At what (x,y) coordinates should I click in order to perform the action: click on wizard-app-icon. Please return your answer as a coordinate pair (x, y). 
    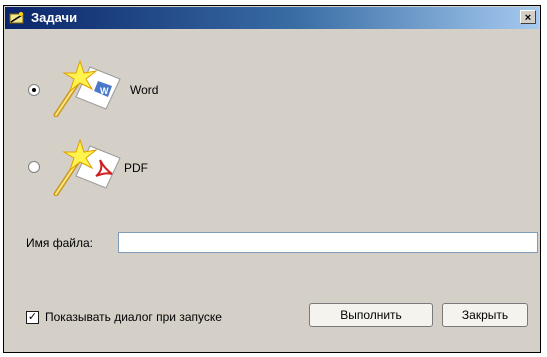
    Looking at the image, I should click on (16, 18).